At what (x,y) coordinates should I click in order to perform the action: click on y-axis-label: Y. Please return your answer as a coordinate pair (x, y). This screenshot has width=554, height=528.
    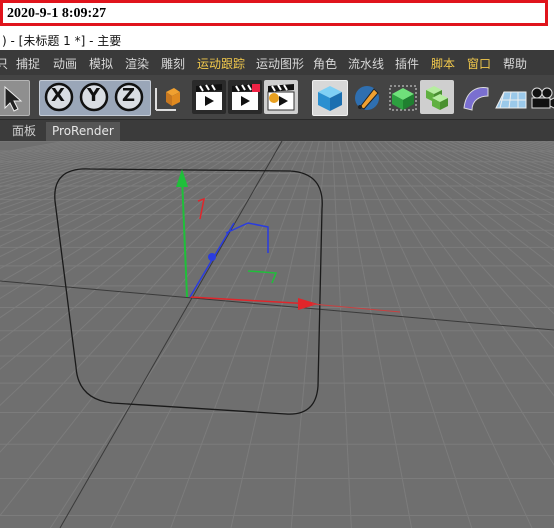
    Looking at the image, I should click on (94, 95).